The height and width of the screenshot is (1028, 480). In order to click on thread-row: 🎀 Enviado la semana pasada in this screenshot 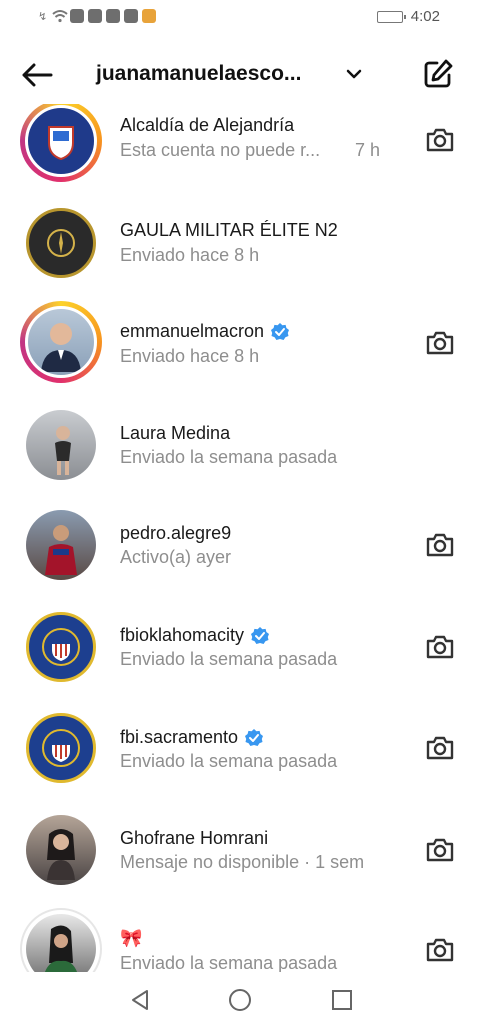, I will do `click(240, 940)`.